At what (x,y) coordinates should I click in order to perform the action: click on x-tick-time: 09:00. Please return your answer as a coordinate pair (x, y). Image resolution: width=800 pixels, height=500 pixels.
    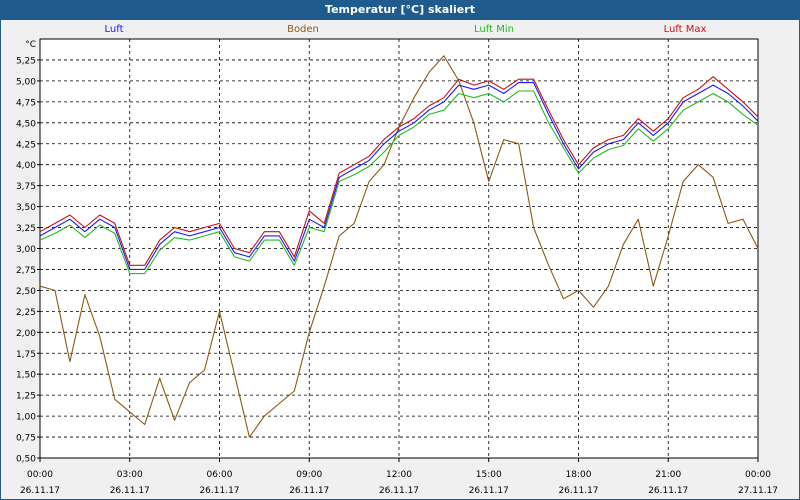
    Looking at the image, I should click on (309, 475).